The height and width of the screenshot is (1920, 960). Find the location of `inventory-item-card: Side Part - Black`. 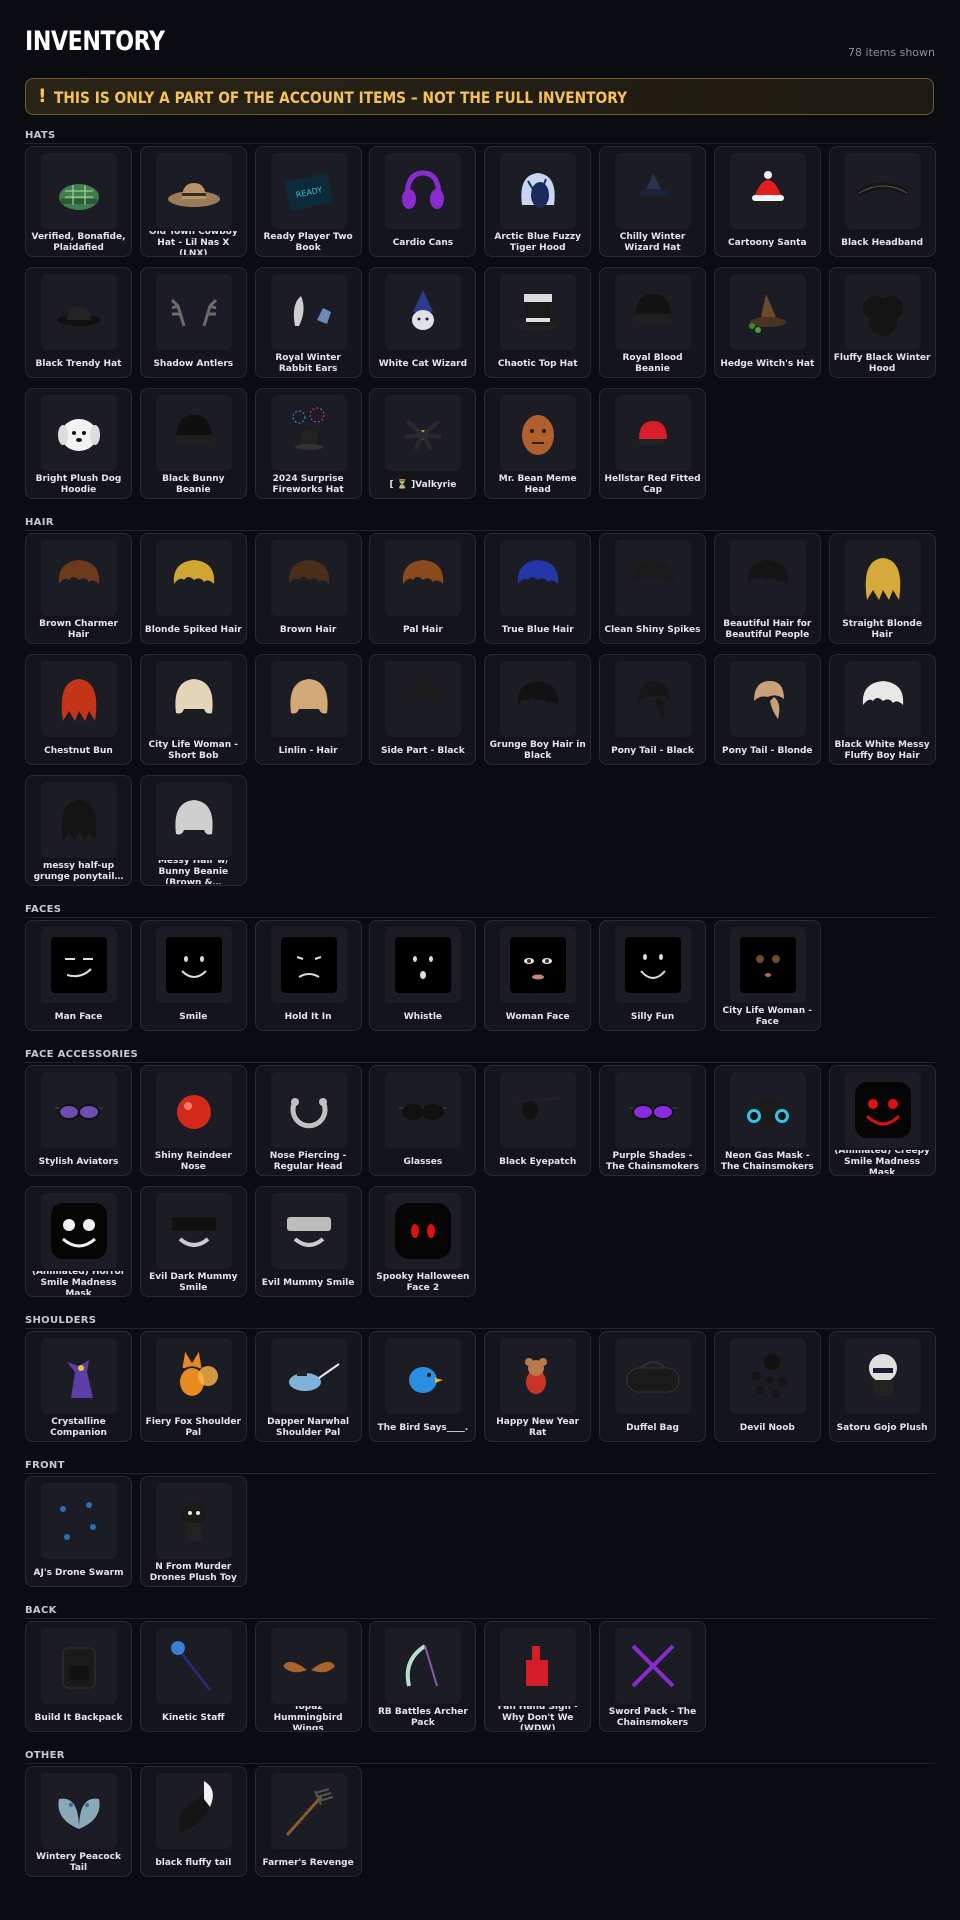

inventory-item-card: Side Part - Black is located at coordinates (423, 709).